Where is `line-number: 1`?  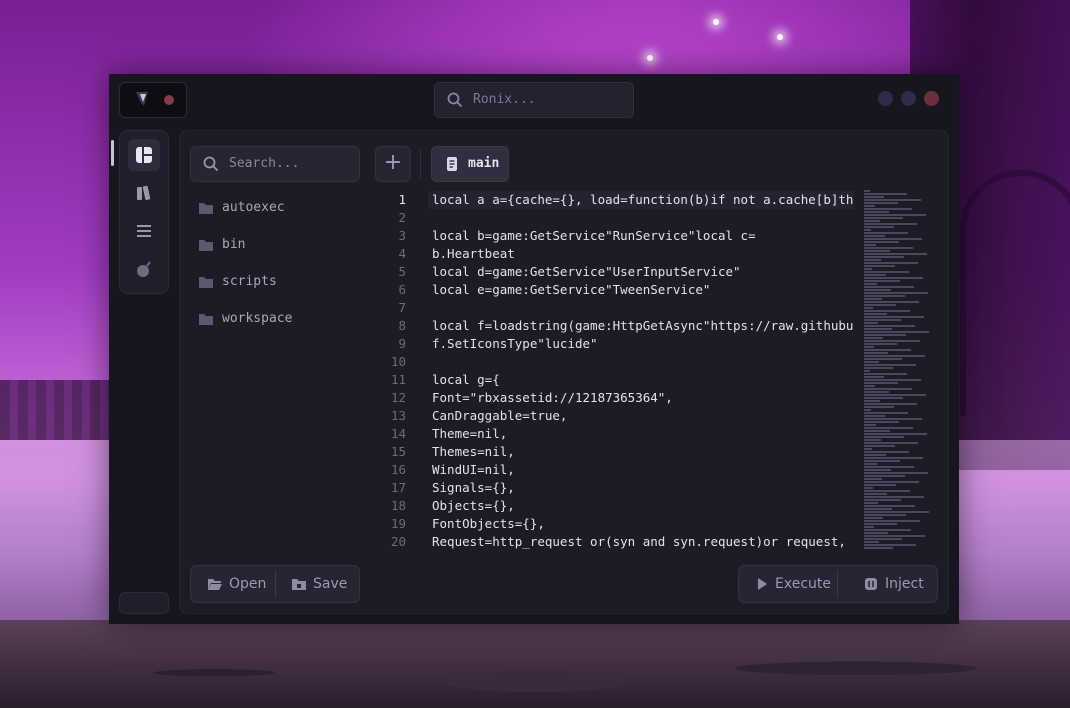
line-number: 1 is located at coordinates (402, 199).